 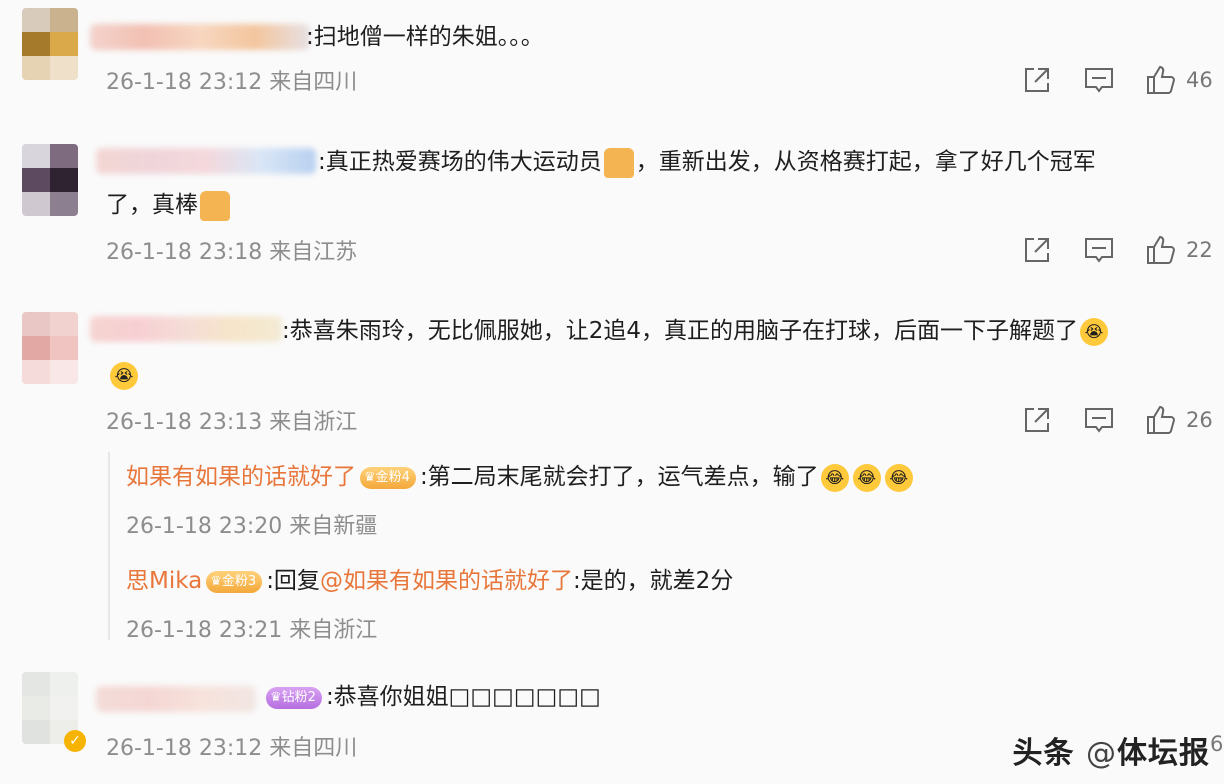 I want to click on fan-badge-label: 金粉3, so click(x=239, y=581).